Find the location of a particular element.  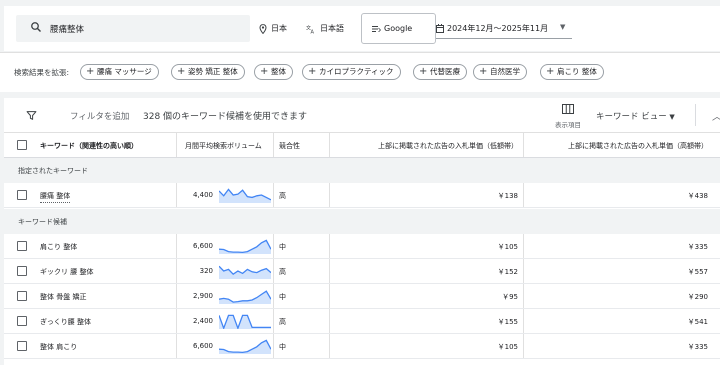

expand-chip: + 腰痛 マッサージ is located at coordinates (119, 72).